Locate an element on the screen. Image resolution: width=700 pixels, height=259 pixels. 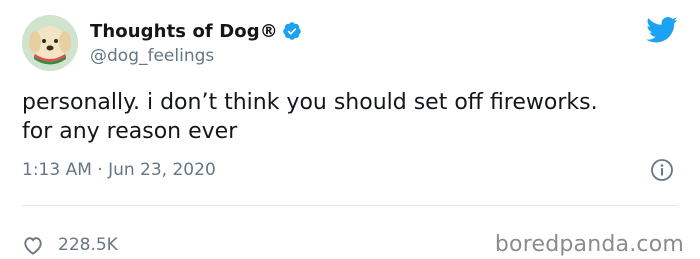
avatar is located at coordinates (50, 43).